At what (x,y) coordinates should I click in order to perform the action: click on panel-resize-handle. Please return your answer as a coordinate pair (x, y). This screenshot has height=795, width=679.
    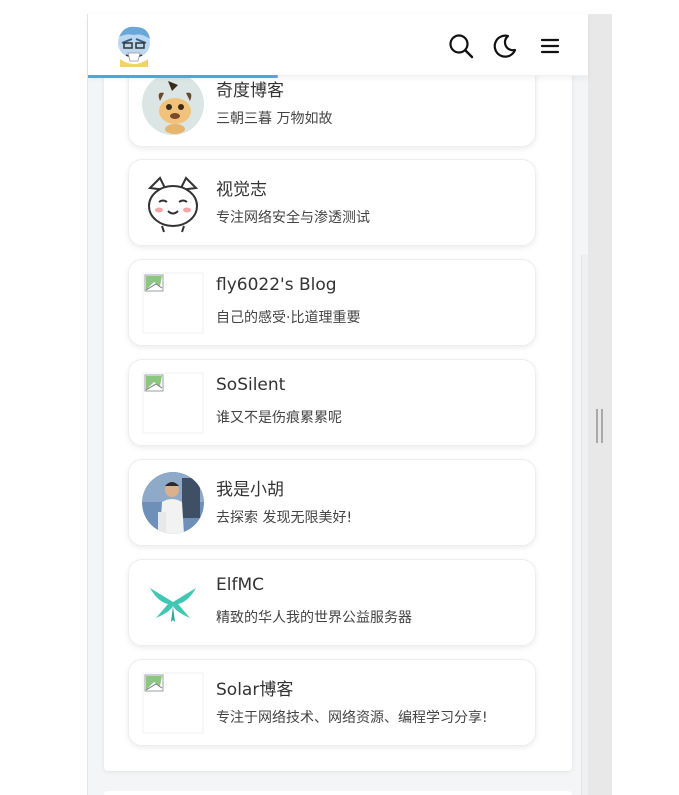
    Looking at the image, I should click on (599, 426).